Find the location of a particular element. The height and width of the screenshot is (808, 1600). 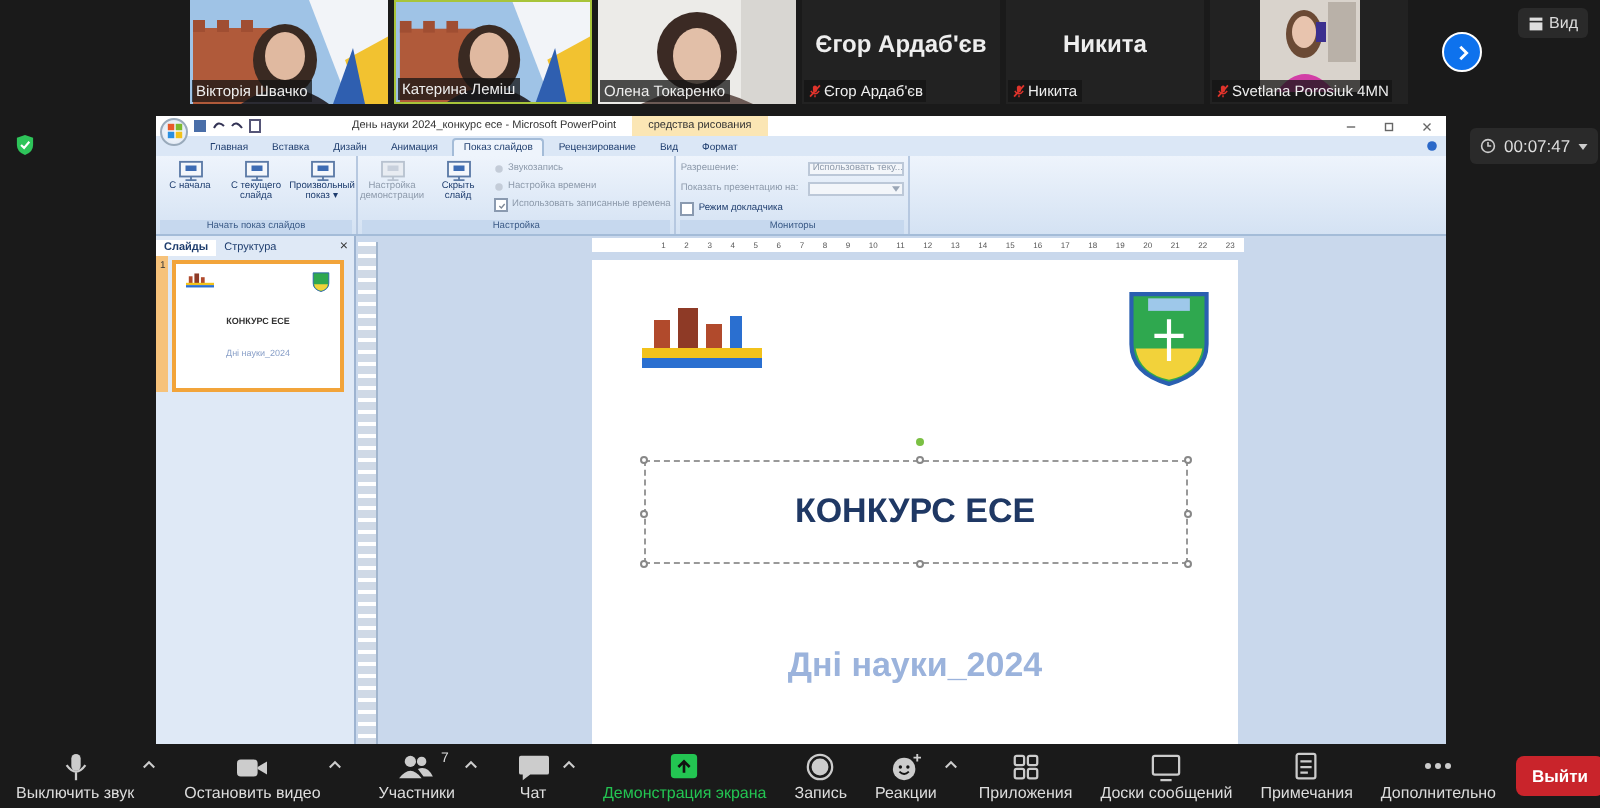

slide-title: КОНКУРС ЕСЕ is located at coordinates (915, 511).